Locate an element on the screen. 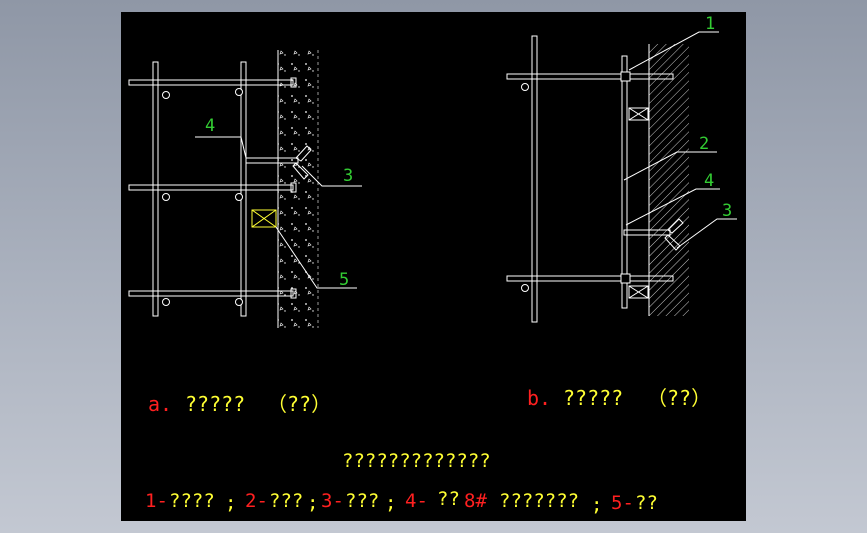 This screenshot has width=867, height=533. legend-1-id: 1- is located at coordinates (156, 501).